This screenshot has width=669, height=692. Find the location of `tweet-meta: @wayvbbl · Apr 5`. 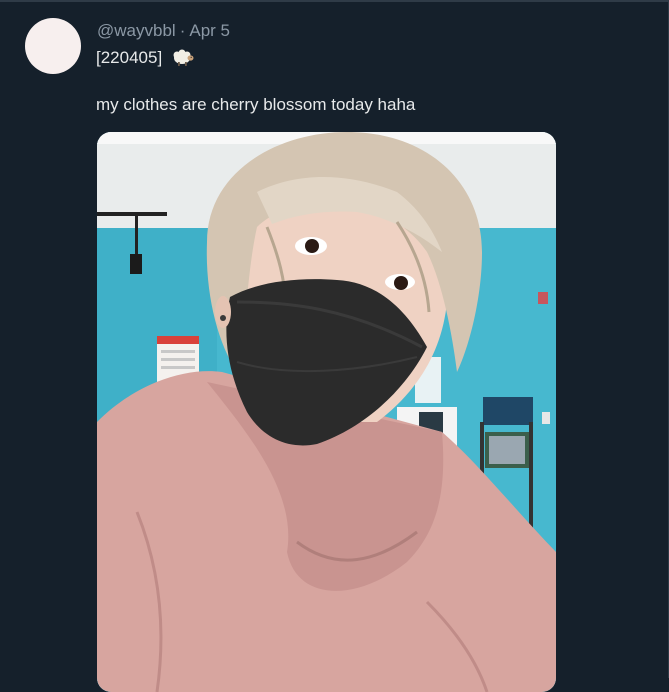

tweet-meta: @wayvbbl · Apr 5 is located at coordinates (163, 31).